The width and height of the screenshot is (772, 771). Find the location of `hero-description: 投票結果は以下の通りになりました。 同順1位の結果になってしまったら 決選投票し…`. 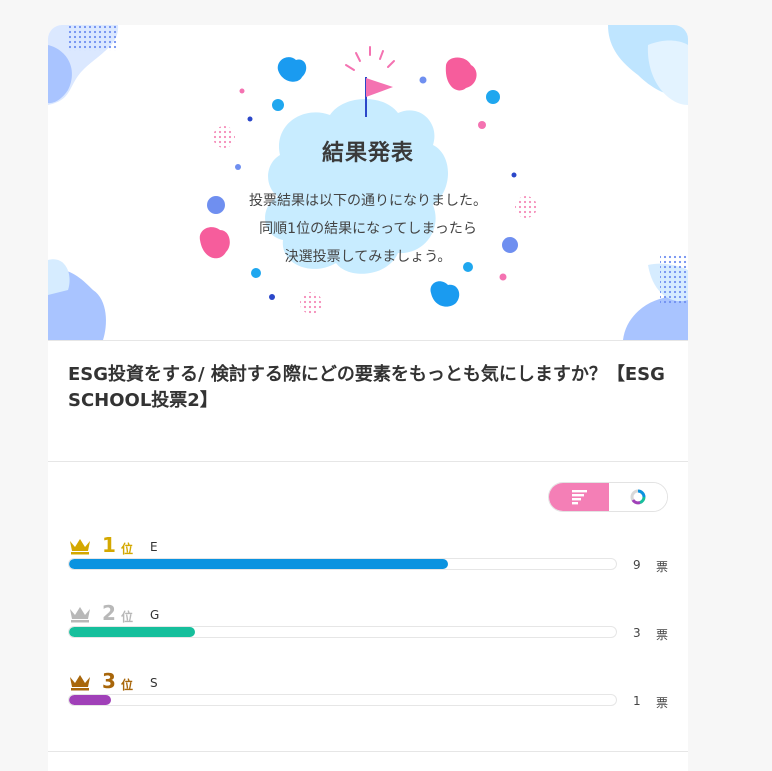

hero-description: 投票結果は以下の通りになりました。 同順1位の結果になってしまったら 決選投票し… is located at coordinates (368, 229).